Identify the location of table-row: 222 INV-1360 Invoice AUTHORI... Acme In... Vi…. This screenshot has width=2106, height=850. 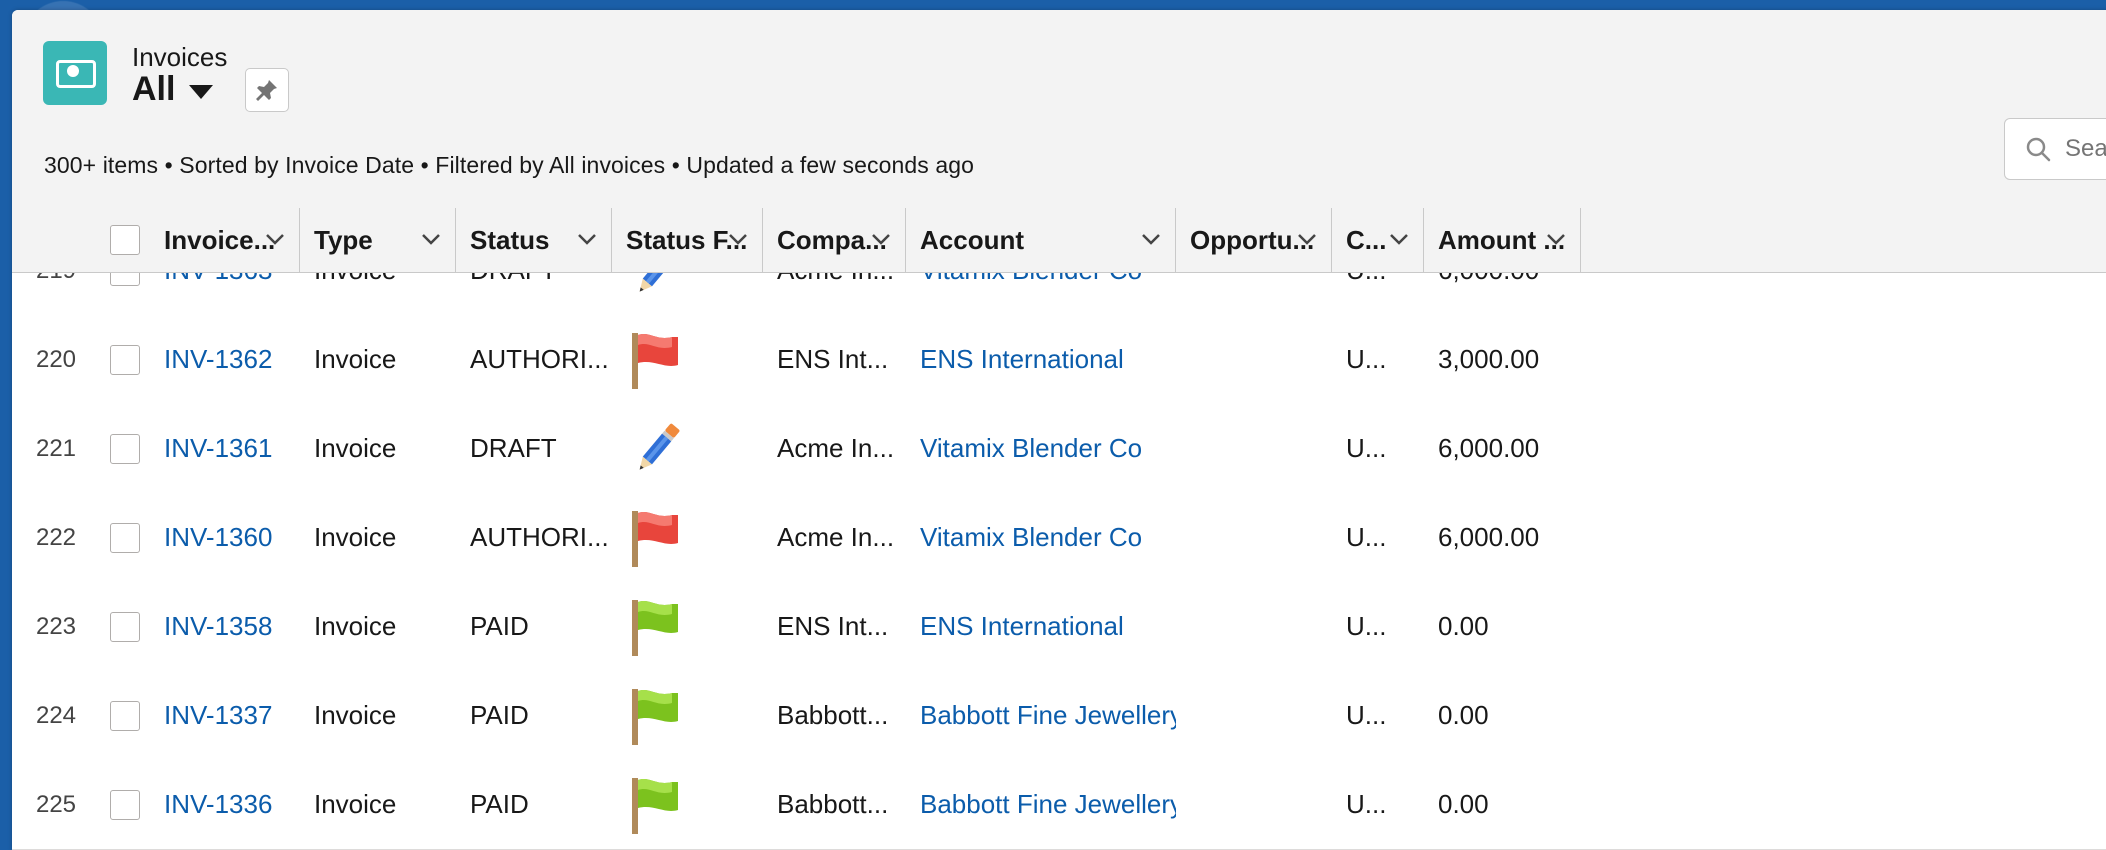
(1059, 538).